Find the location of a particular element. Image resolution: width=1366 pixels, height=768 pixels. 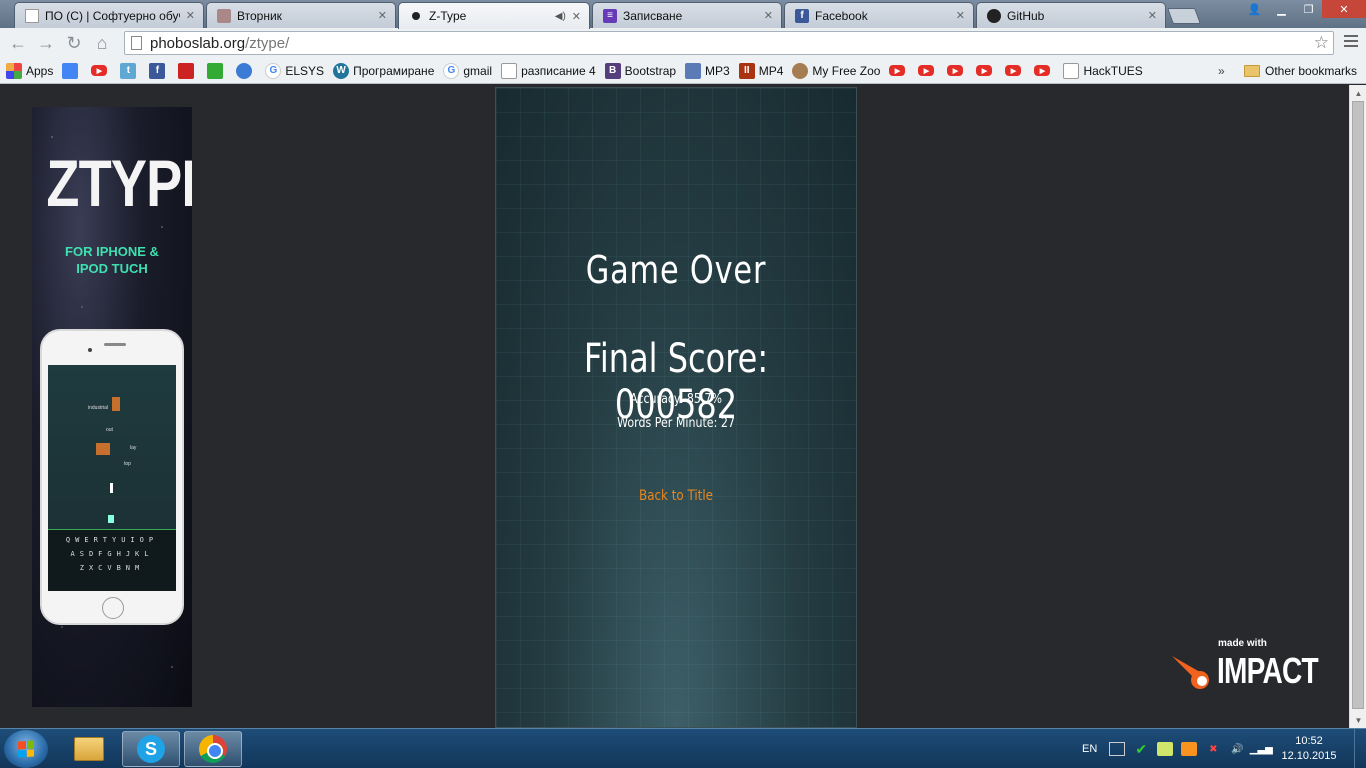

tab-label: Записване is located at coordinates (653, 15).